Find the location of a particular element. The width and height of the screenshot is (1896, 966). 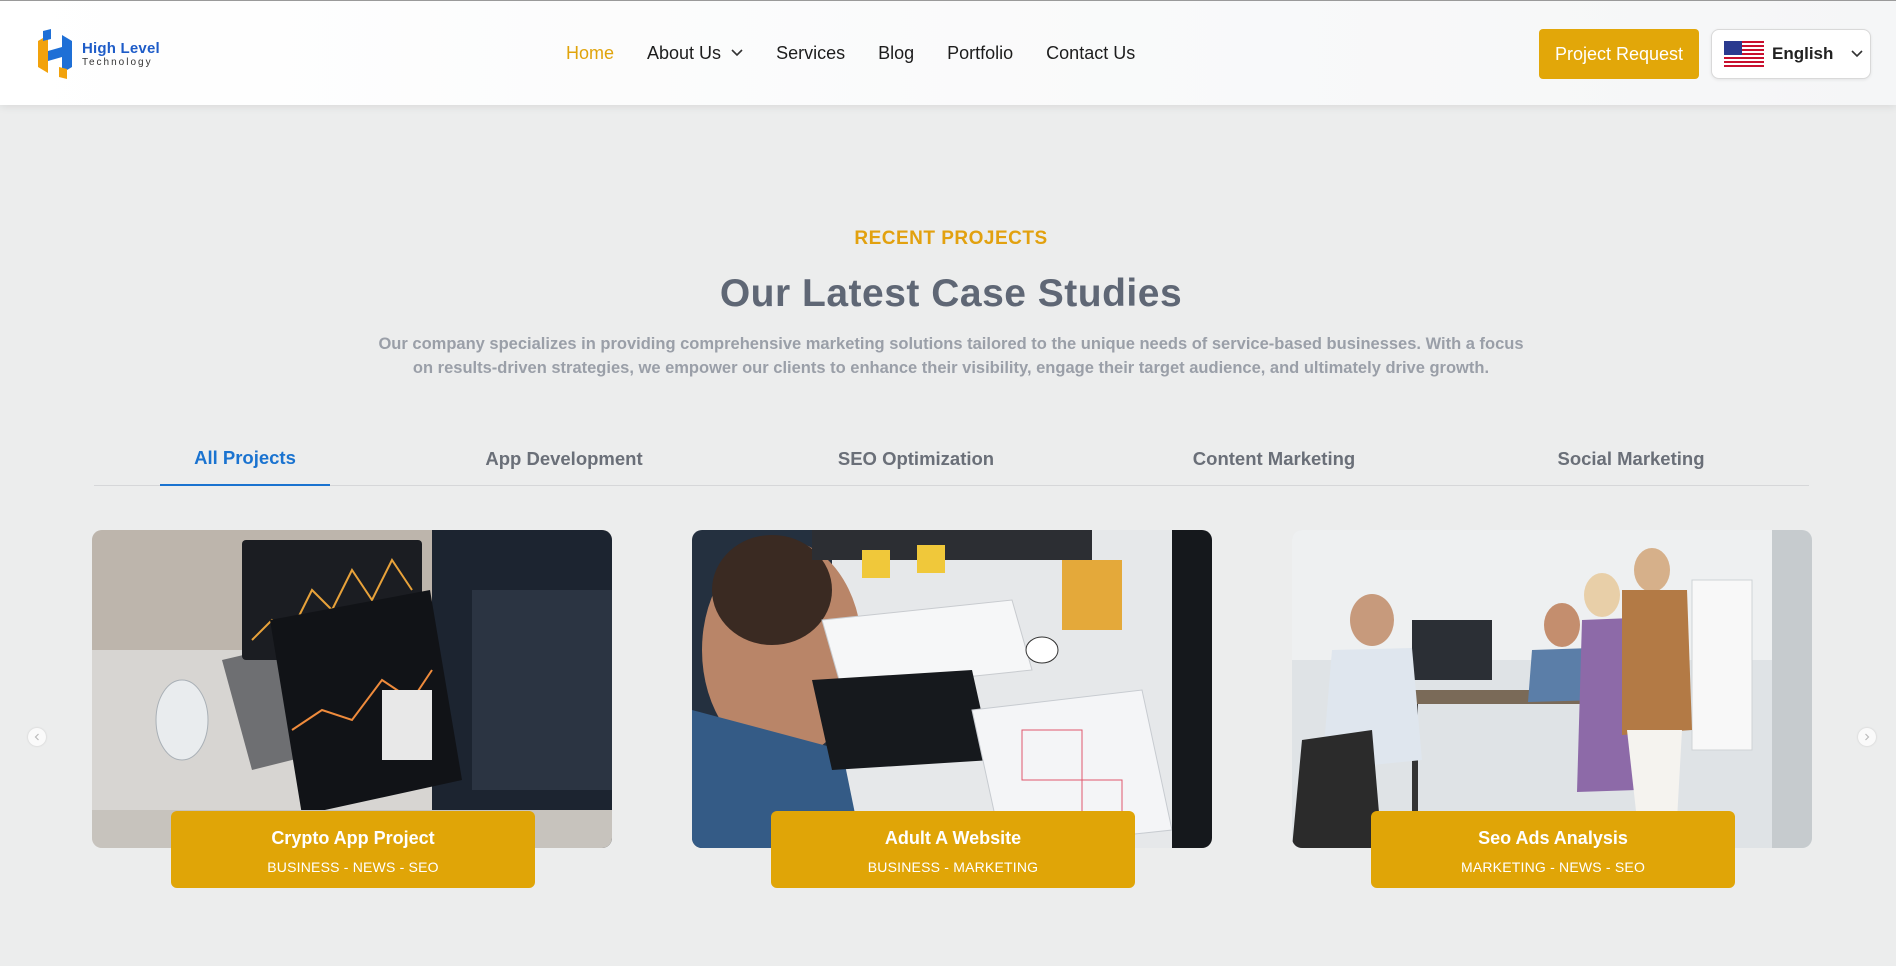

us-flag-icon is located at coordinates (1744, 54).